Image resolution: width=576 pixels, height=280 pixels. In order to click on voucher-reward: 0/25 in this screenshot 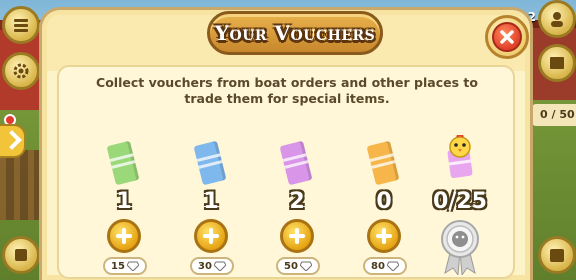, I will do `click(460, 207)`.